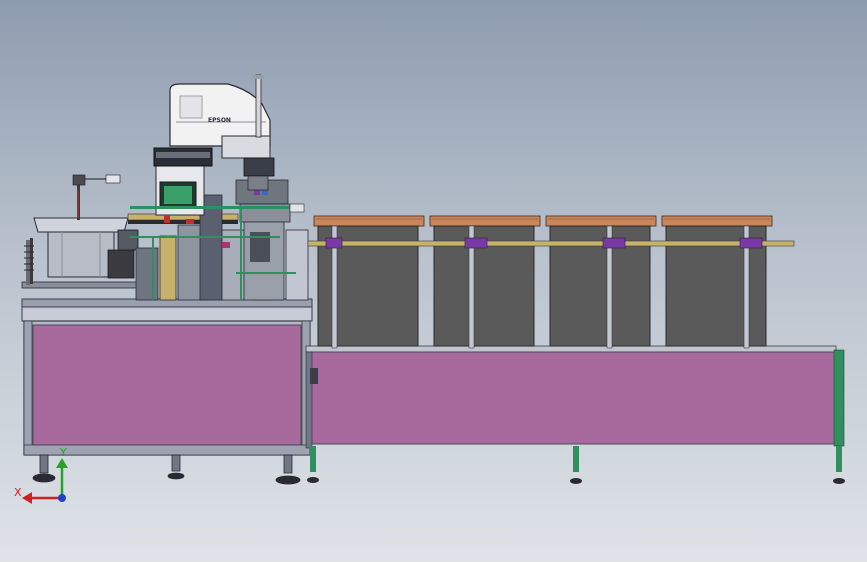 This screenshot has height=562, width=867. I want to click on x-axis-label: X, so click(18, 492).